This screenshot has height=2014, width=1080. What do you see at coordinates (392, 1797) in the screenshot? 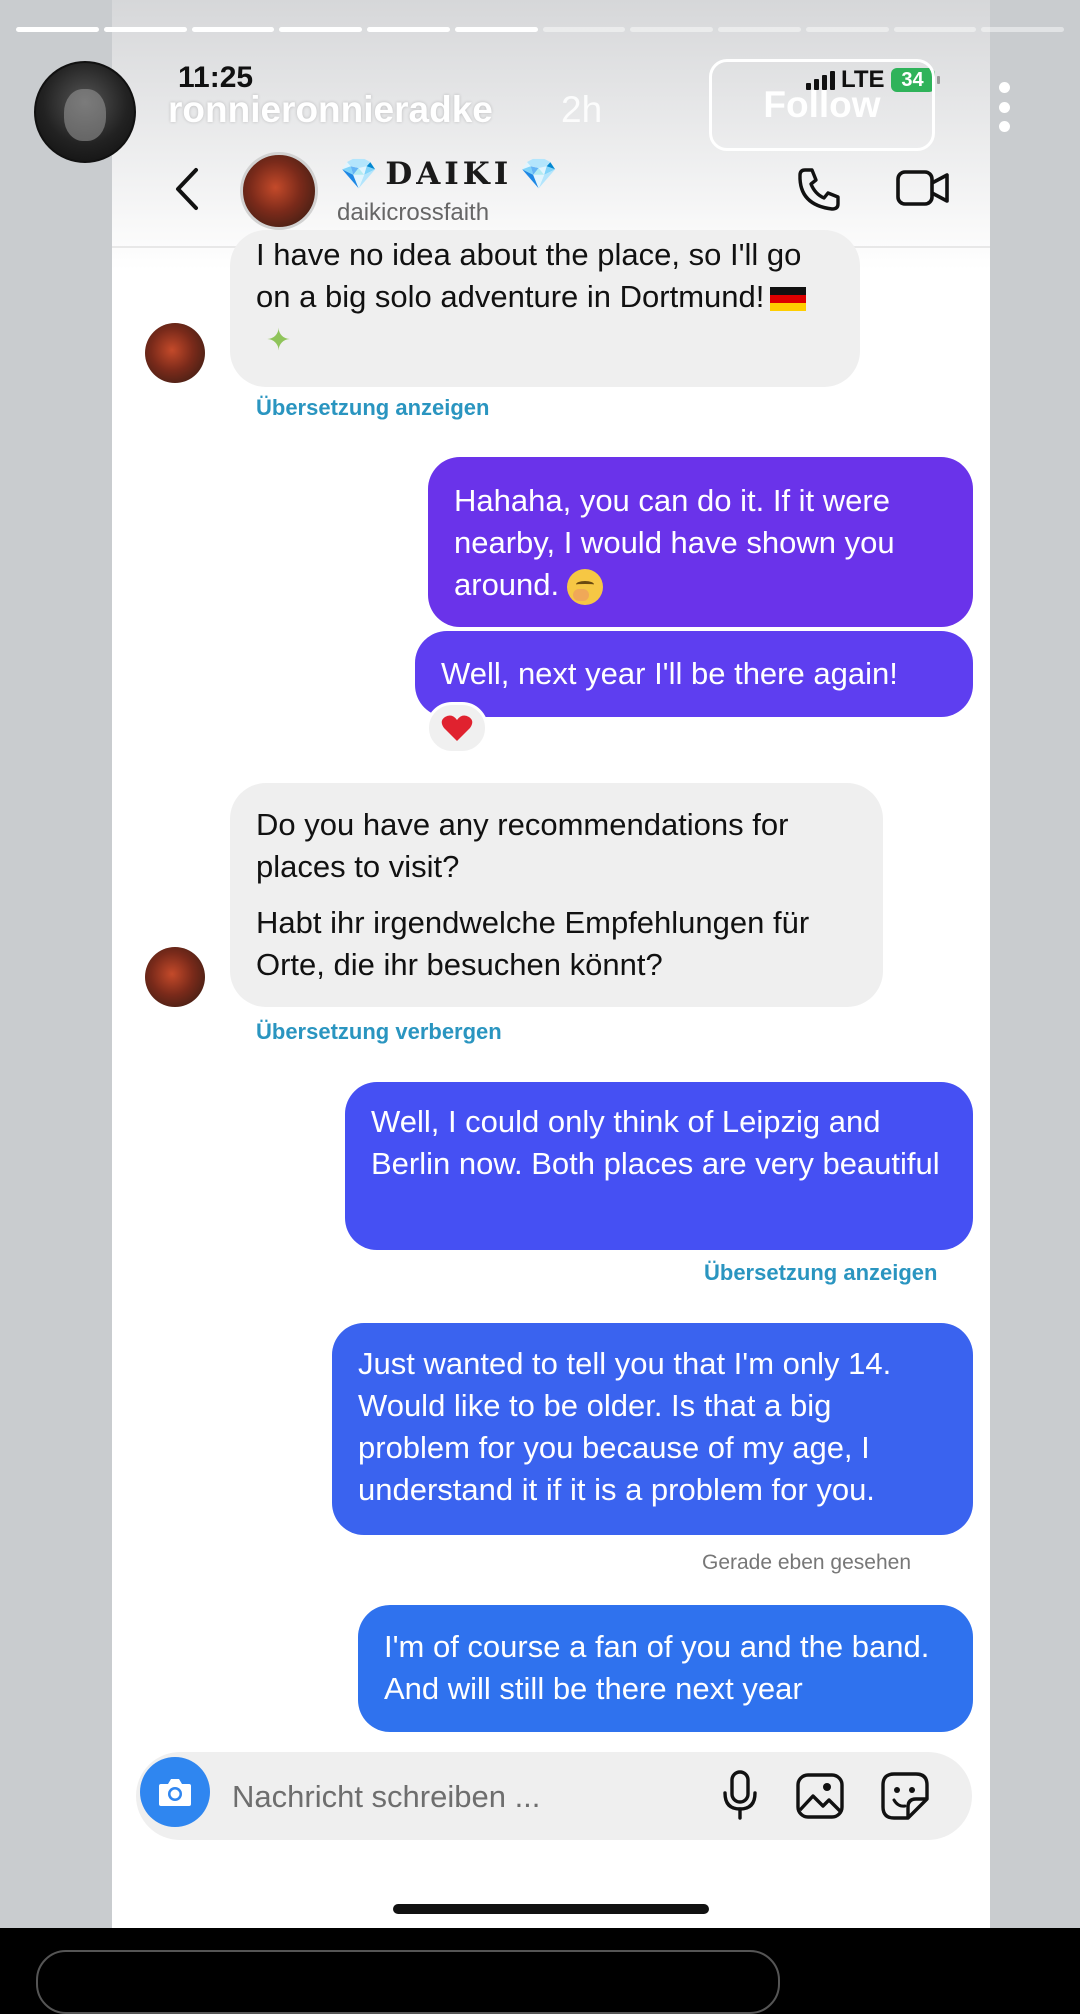
I see `message-input` at bounding box center [392, 1797].